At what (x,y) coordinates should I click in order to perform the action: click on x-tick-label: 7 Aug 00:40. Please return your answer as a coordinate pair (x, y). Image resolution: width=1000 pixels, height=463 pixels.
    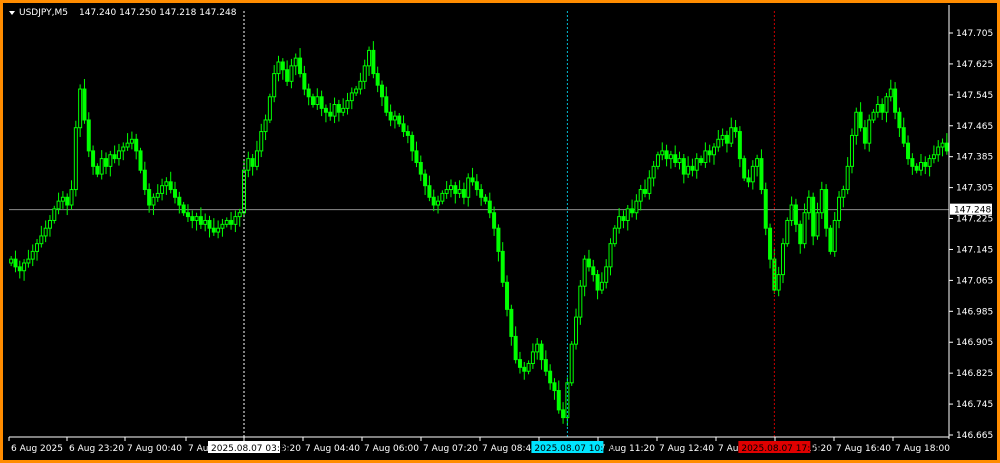
    Looking at the image, I should click on (154, 449).